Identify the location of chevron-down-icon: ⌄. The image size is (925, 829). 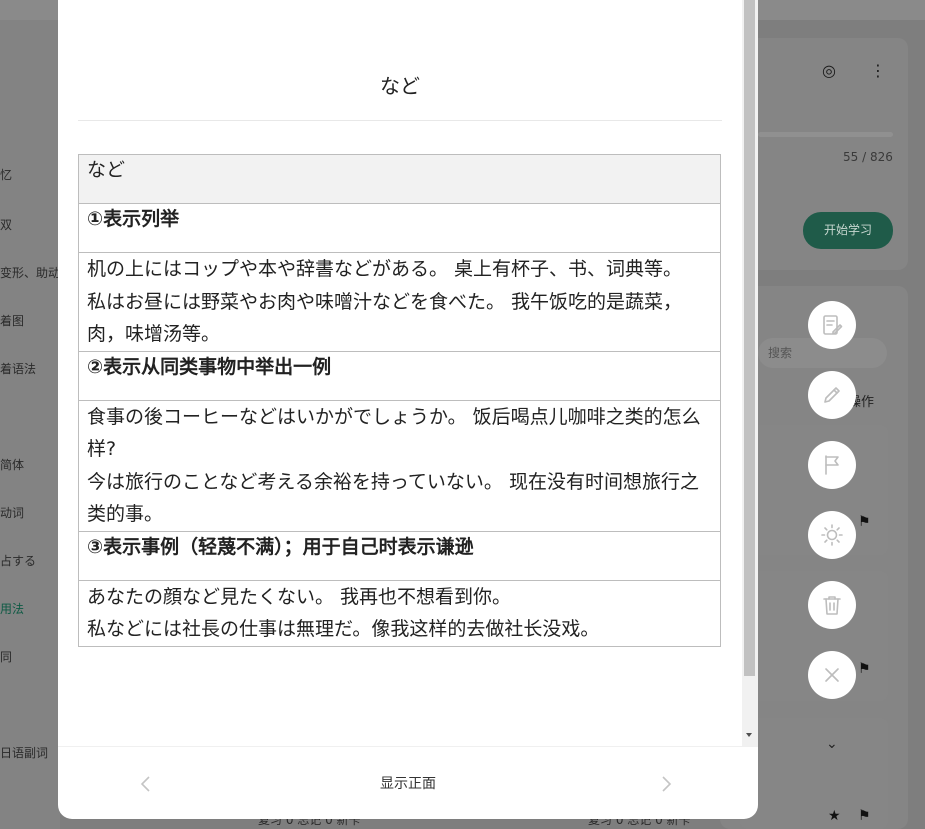
(832, 744).